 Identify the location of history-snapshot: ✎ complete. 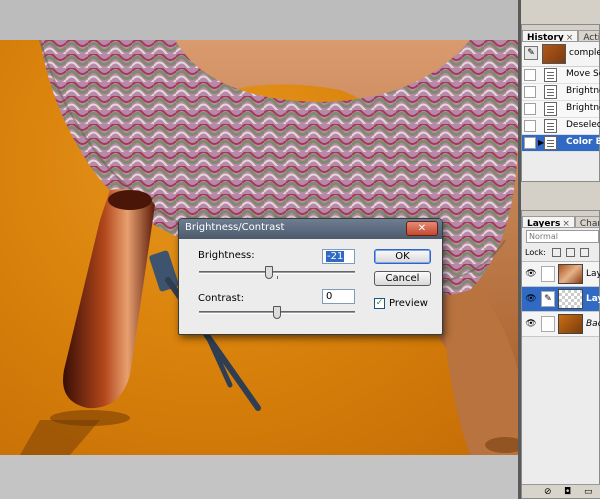
(561, 54).